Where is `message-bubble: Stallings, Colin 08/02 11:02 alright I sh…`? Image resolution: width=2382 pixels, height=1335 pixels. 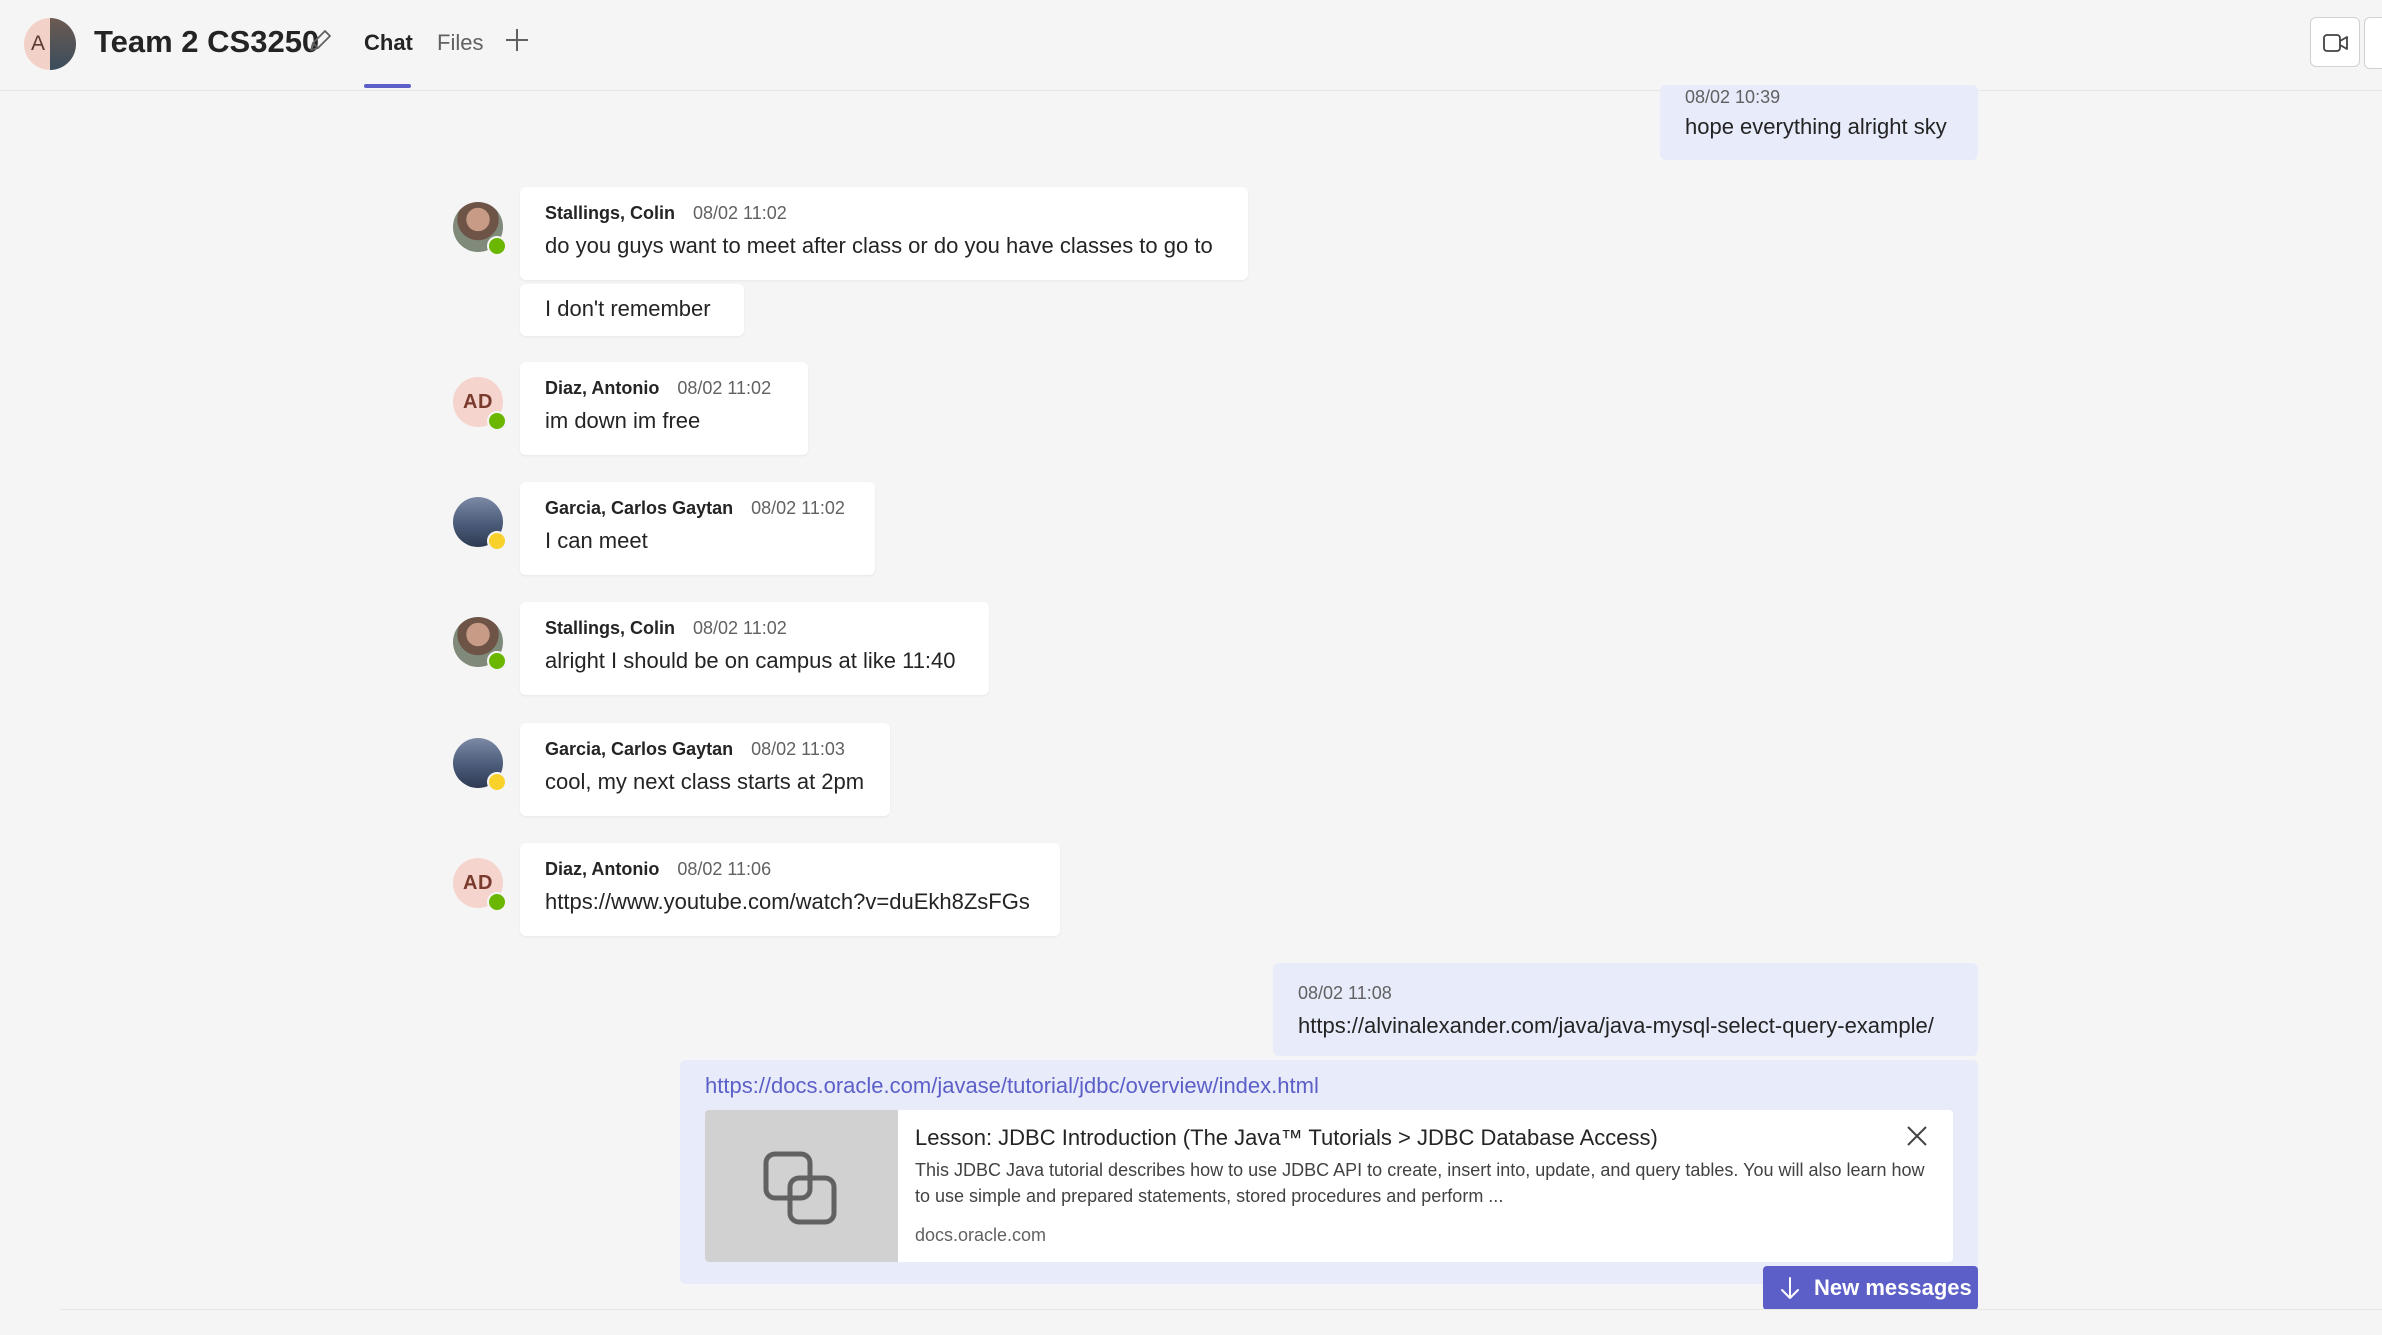 message-bubble: Stallings, Colin 08/02 11:02 alright I sh… is located at coordinates (754, 648).